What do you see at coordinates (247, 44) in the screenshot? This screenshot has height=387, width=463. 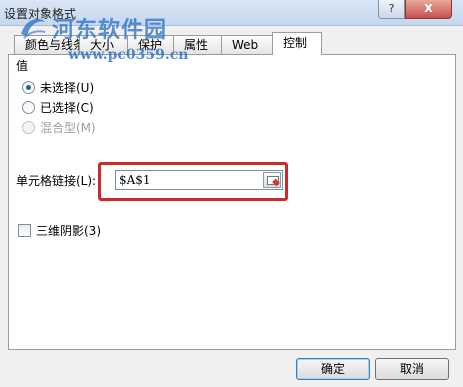 I see `tab-web: Web` at bounding box center [247, 44].